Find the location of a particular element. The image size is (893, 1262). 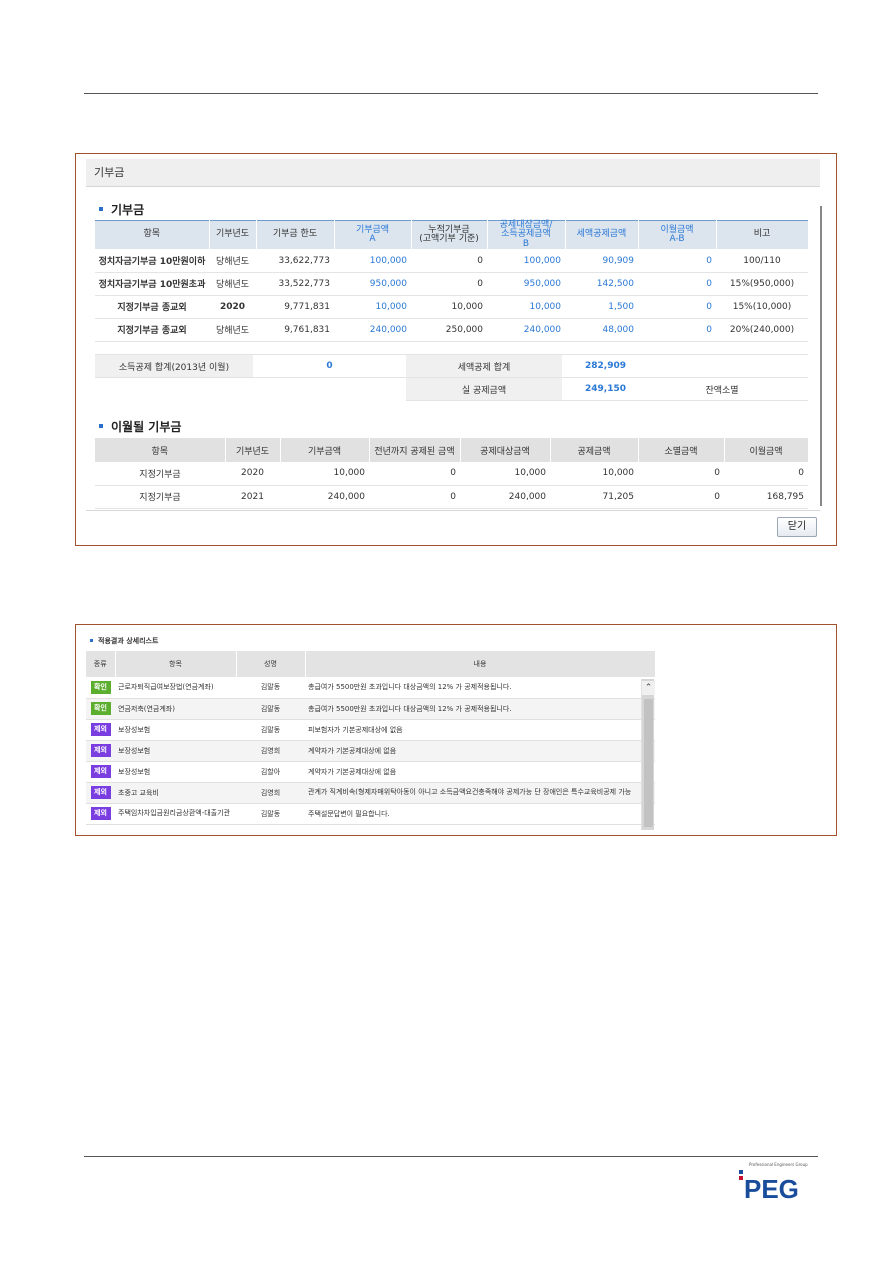

cell-deductible: 950,000 is located at coordinates (526, 284).